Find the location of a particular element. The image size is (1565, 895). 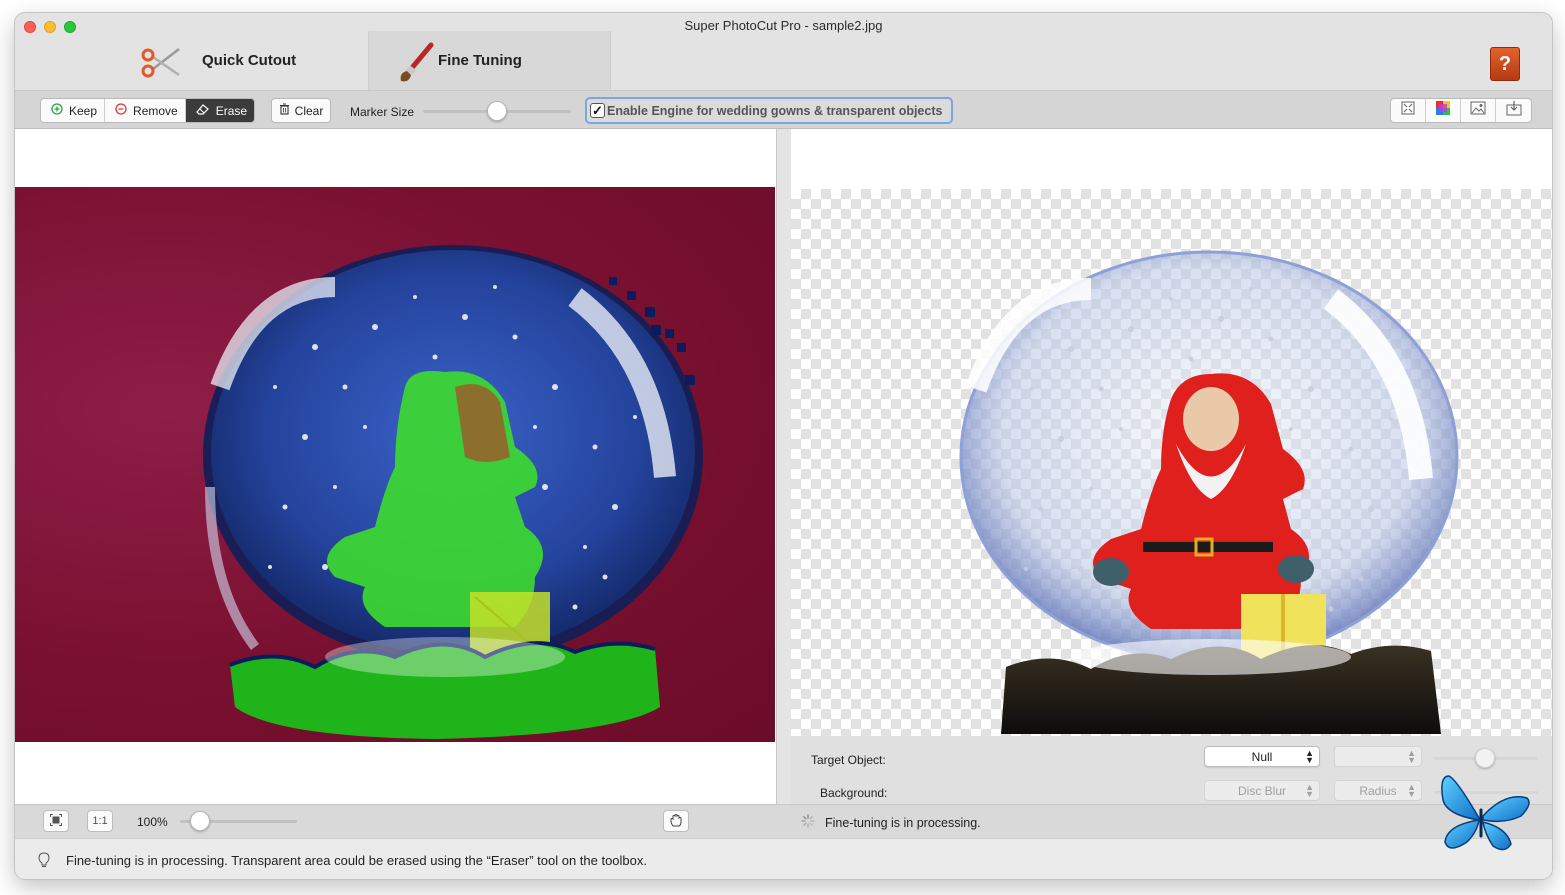

tab-label: Quick Cutout is located at coordinates (249, 60).